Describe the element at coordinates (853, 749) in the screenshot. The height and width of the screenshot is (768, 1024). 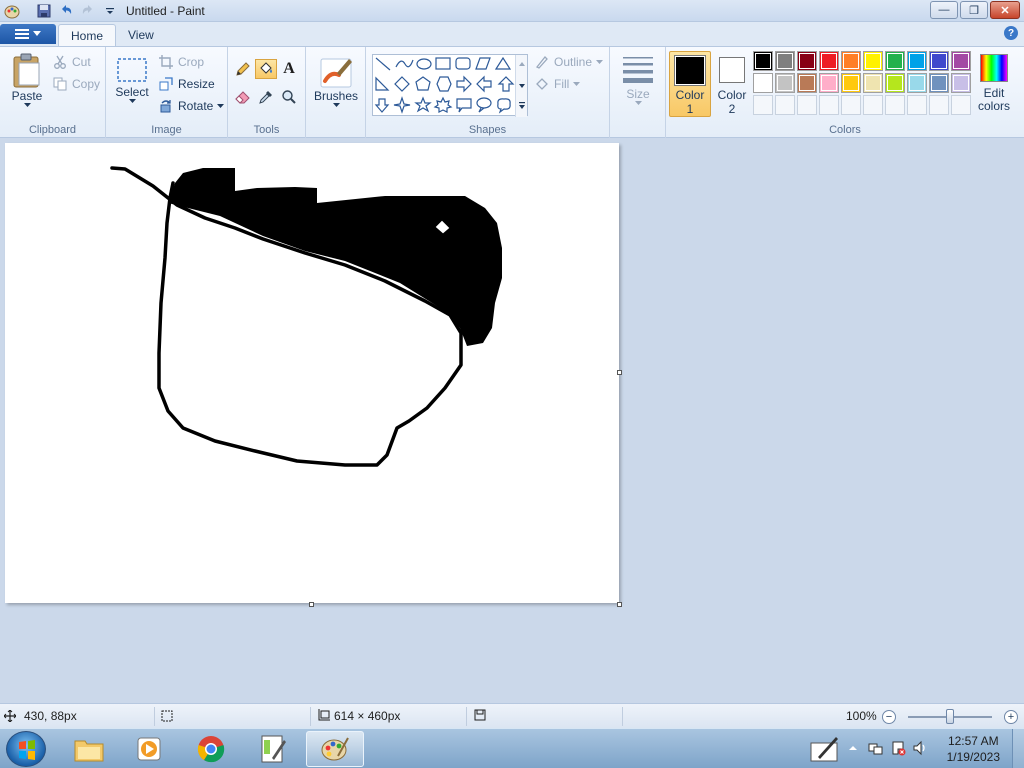
I see `show-hidden-icons-icon` at that location.